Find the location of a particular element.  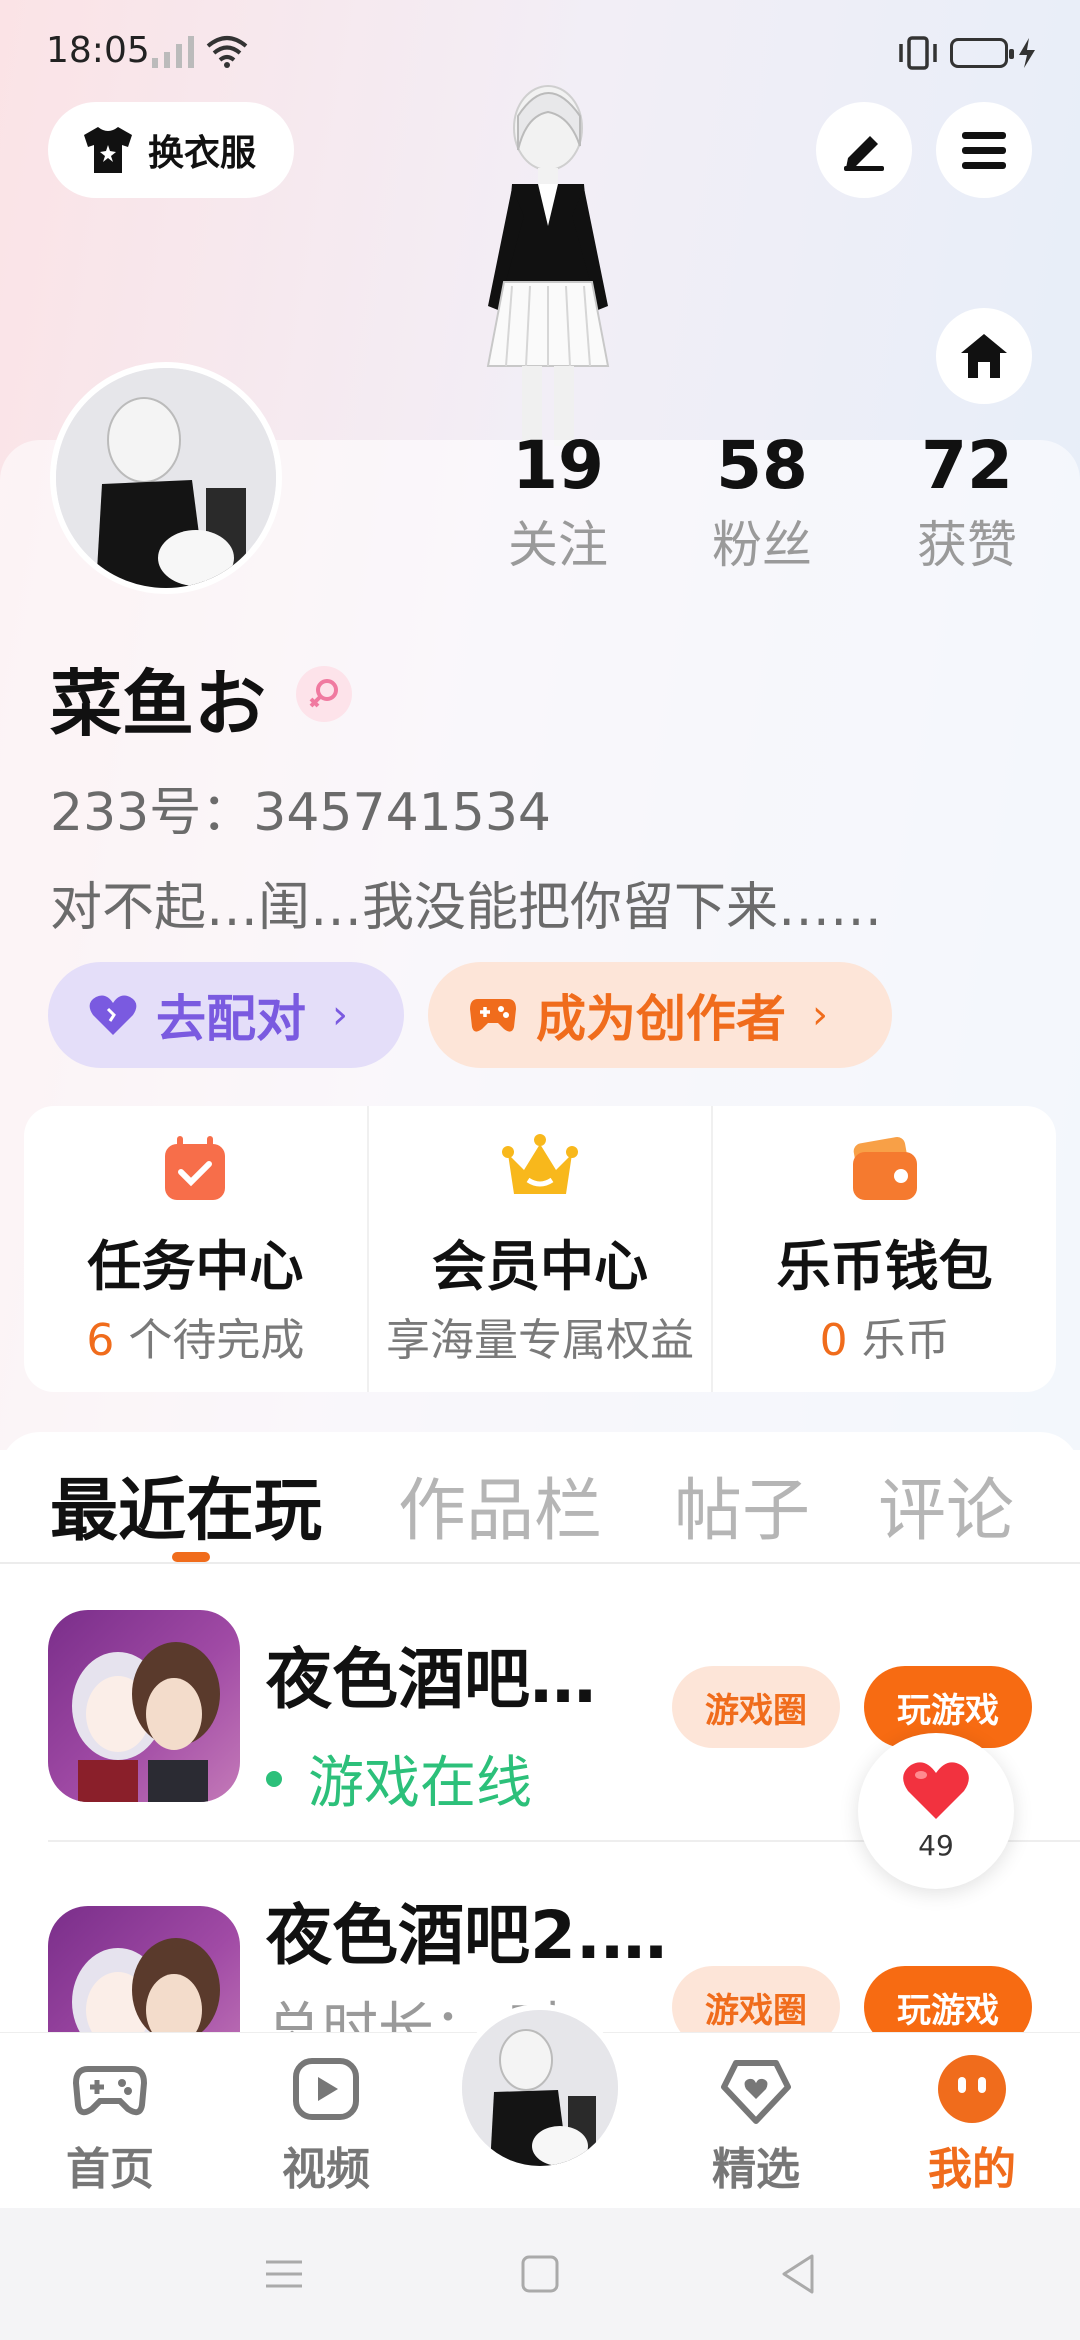

fans-stat: 58 粉丝 is located at coordinates (762, 499).